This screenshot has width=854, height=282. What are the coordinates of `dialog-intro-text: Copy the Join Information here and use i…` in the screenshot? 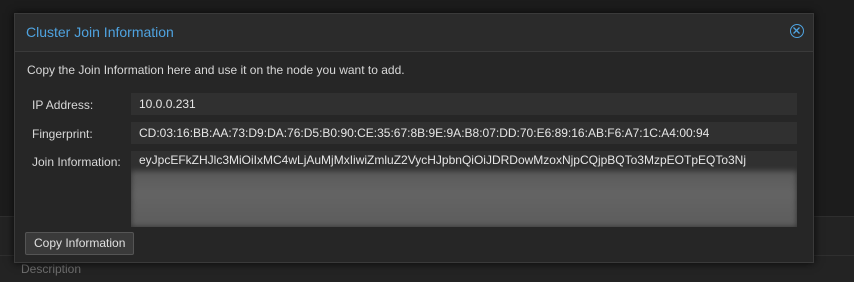 It's located at (216, 70).